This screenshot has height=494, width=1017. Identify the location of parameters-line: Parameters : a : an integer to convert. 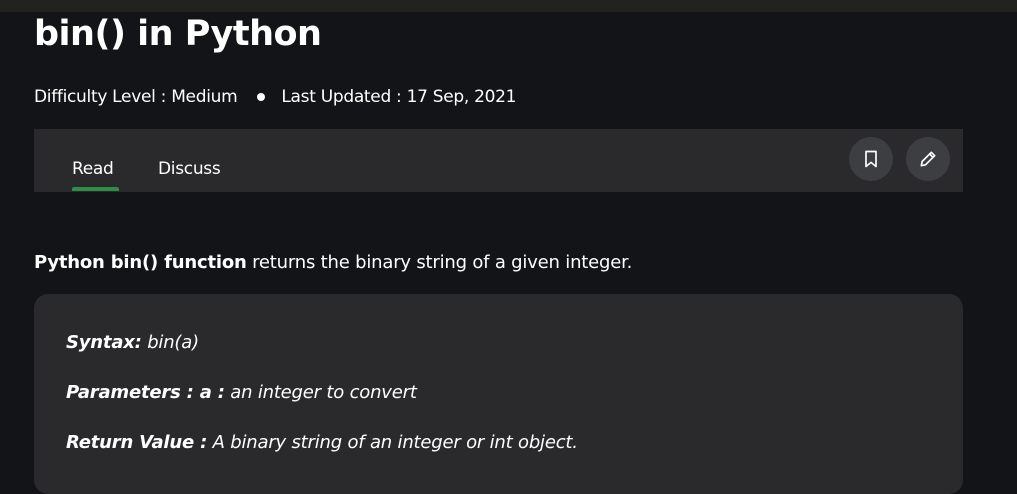
(241, 393).